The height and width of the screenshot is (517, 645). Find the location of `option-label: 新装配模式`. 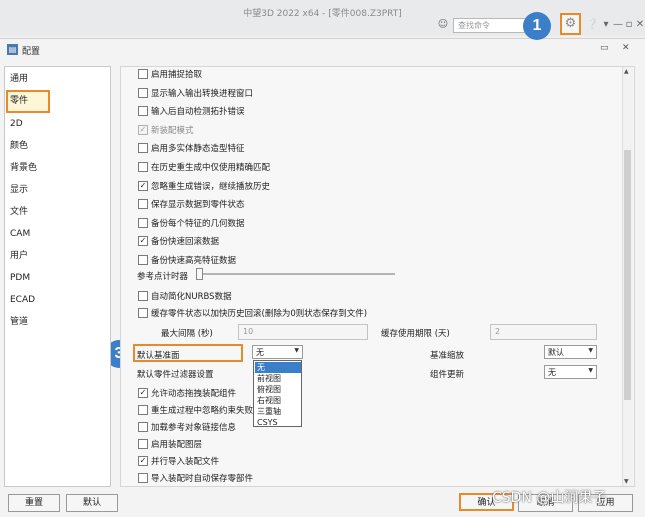

option-label: 新装配模式 is located at coordinates (172, 130).